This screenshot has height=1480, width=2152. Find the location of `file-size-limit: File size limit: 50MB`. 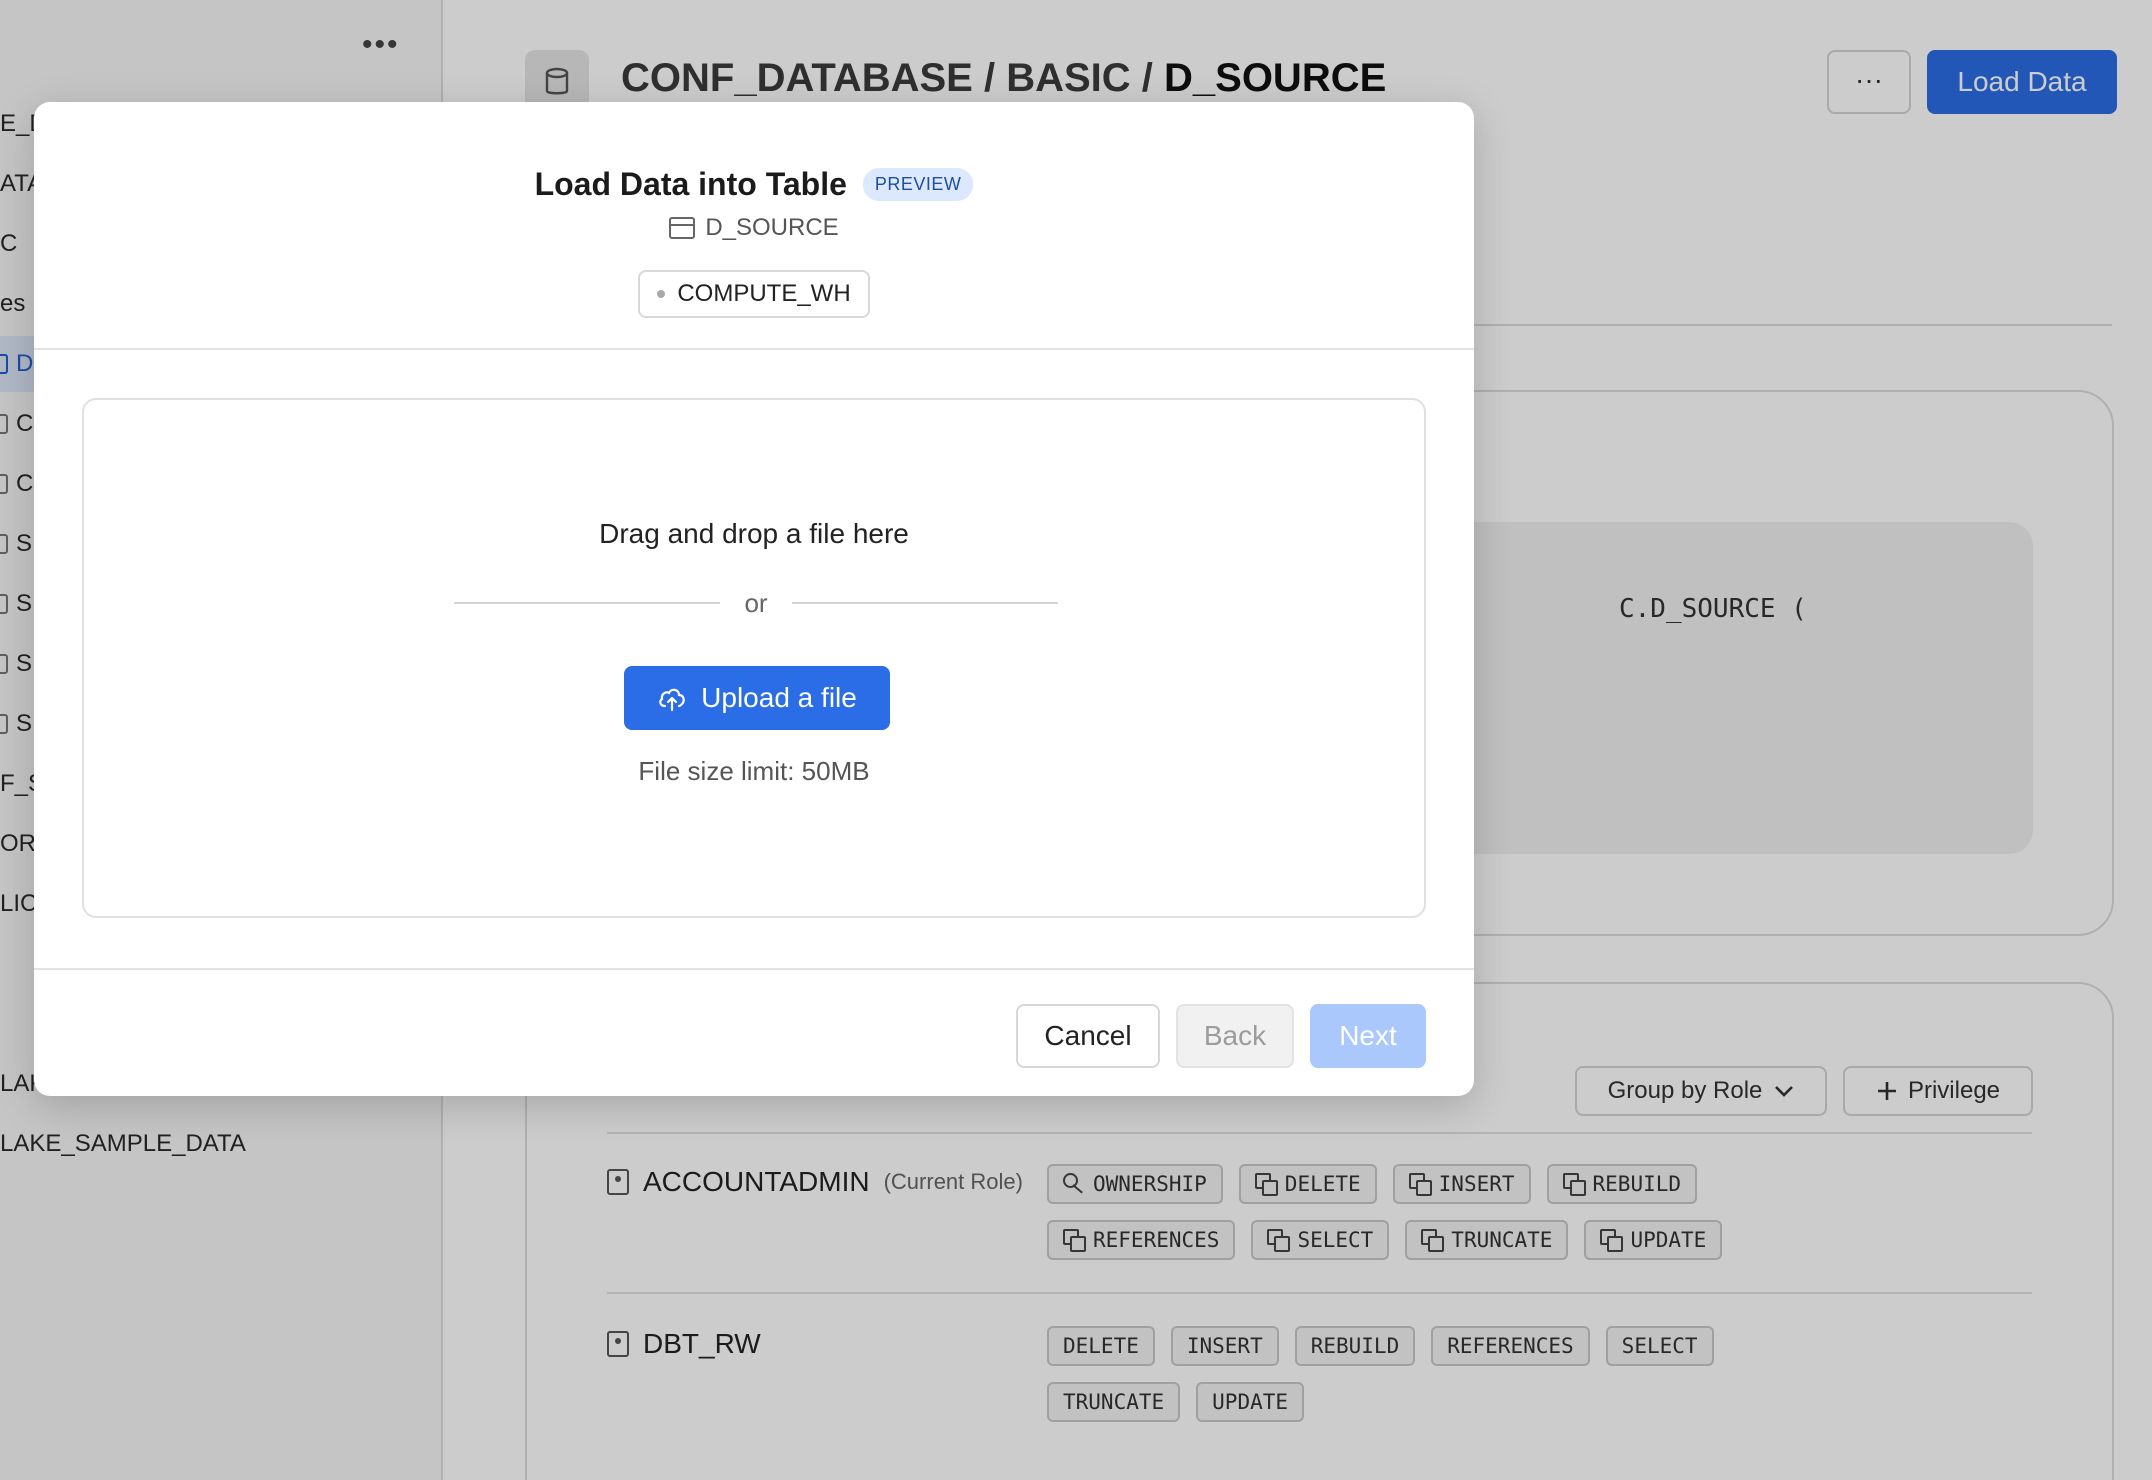

file-size-limit: File size limit: 50MB is located at coordinates (754, 771).